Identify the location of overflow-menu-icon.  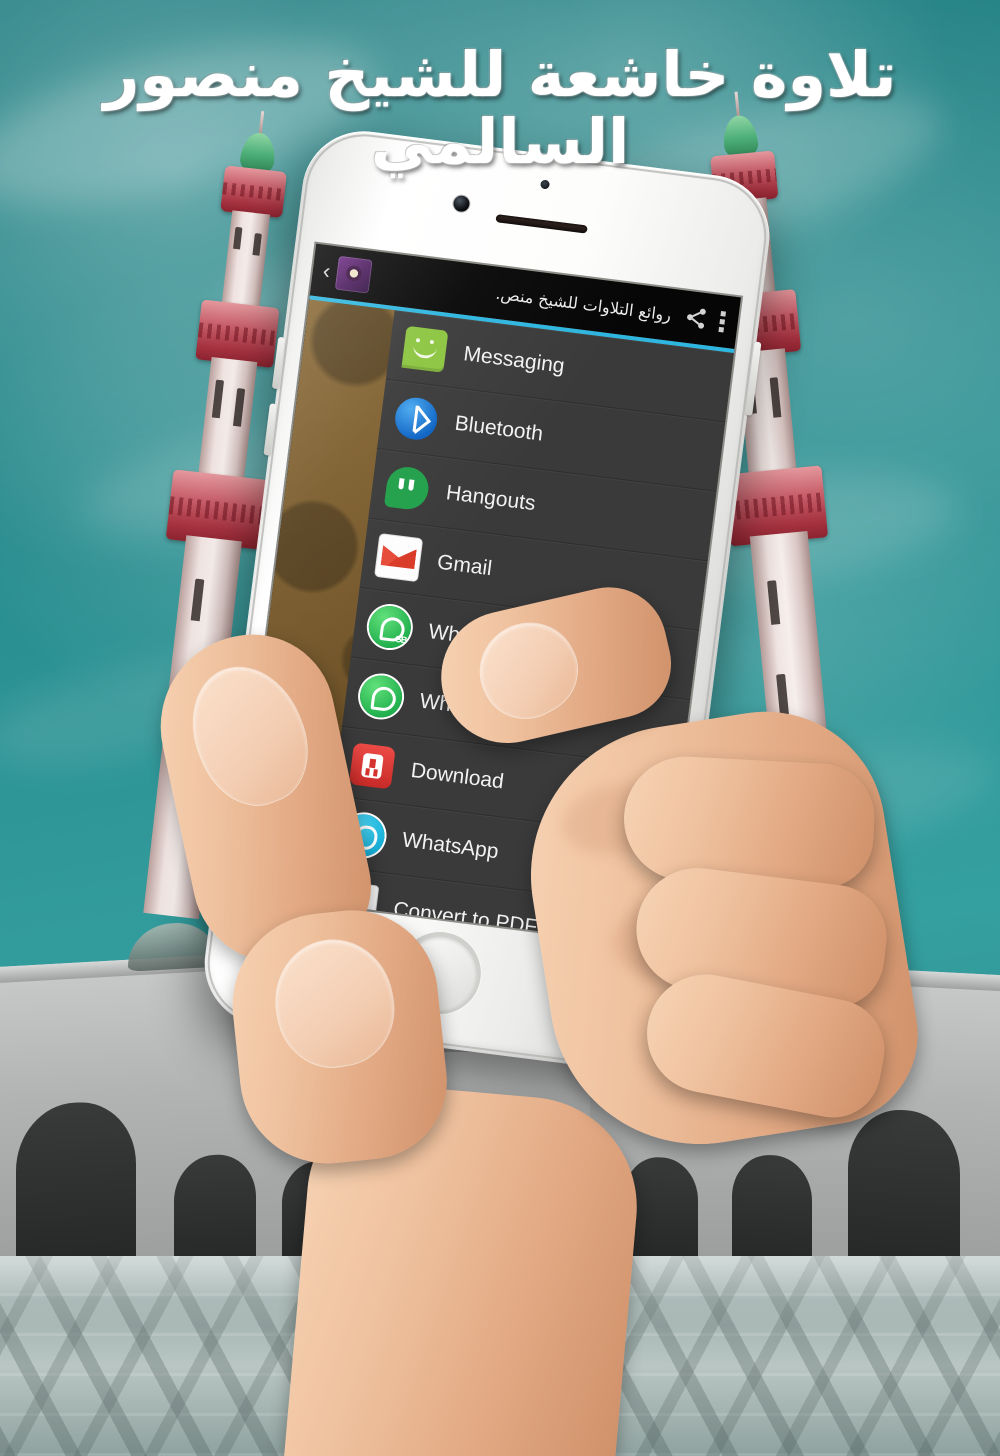
(723, 321).